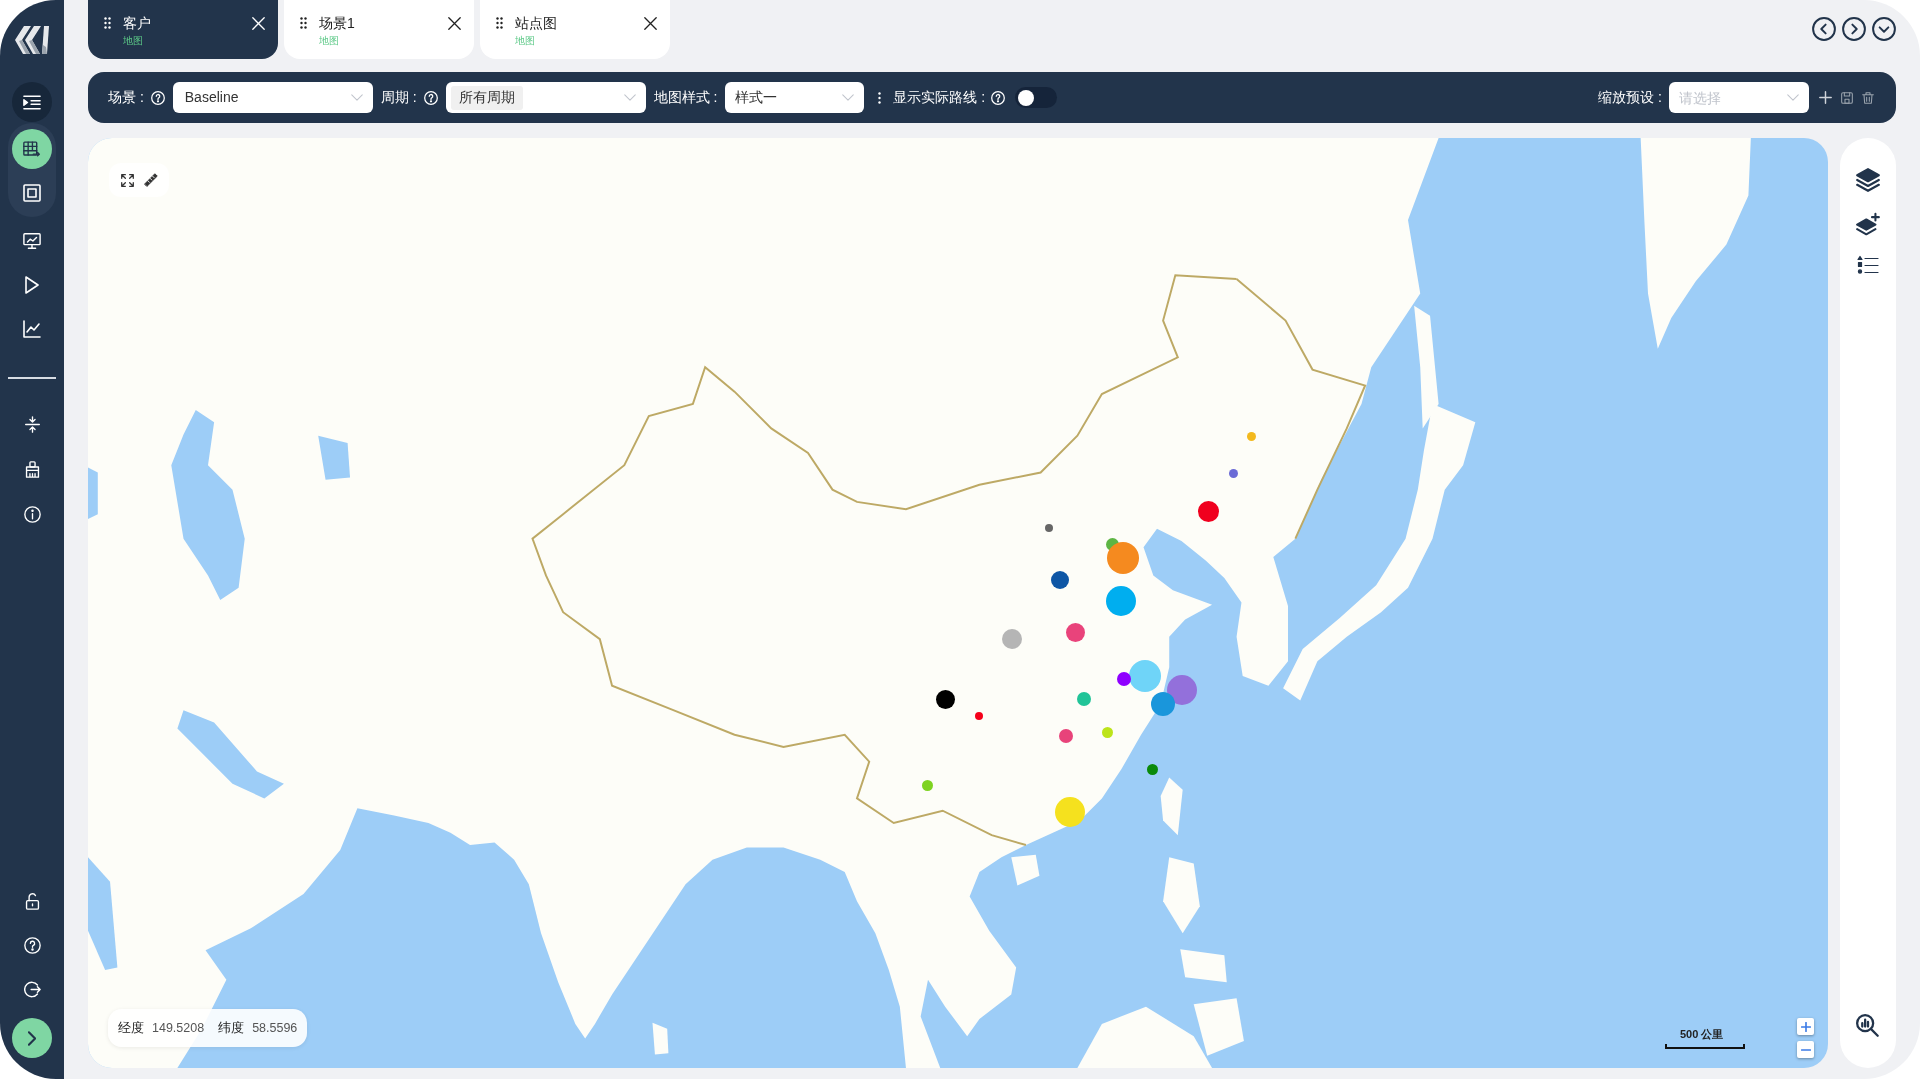  What do you see at coordinates (32, 193) in the screenshot?
I see `overlapping-squares-icon` at bounding box center [32, 193].